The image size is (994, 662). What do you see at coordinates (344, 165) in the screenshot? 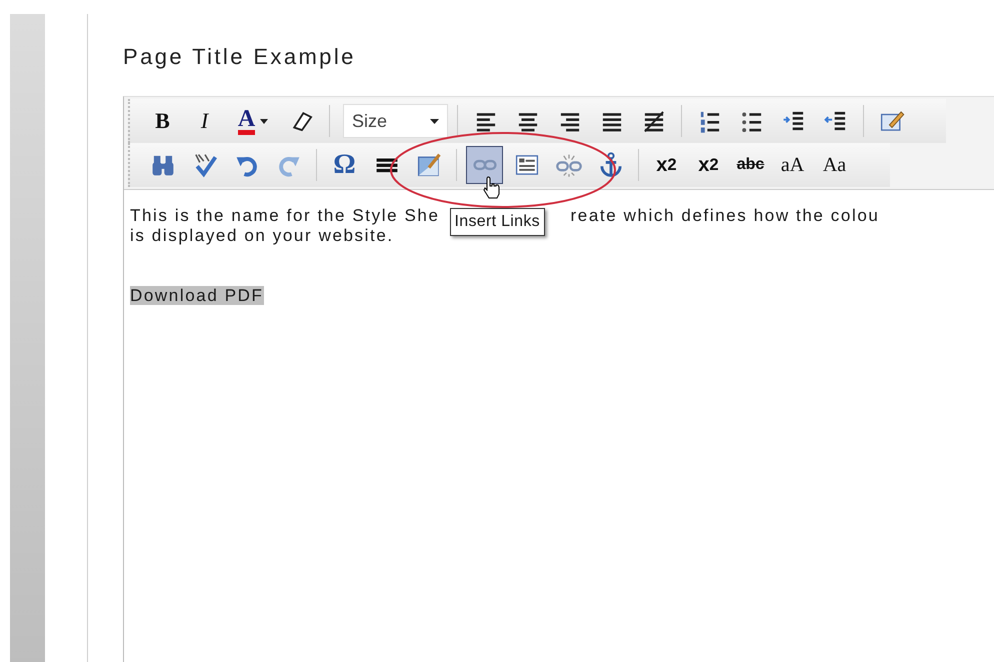
I see `special-character-button: Ω` at bounding box center [344, 165].